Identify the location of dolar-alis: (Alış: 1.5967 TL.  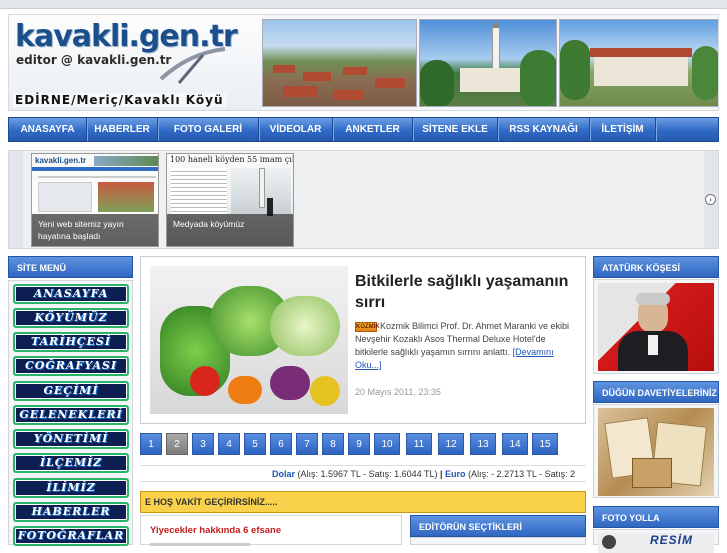
(329, 474).